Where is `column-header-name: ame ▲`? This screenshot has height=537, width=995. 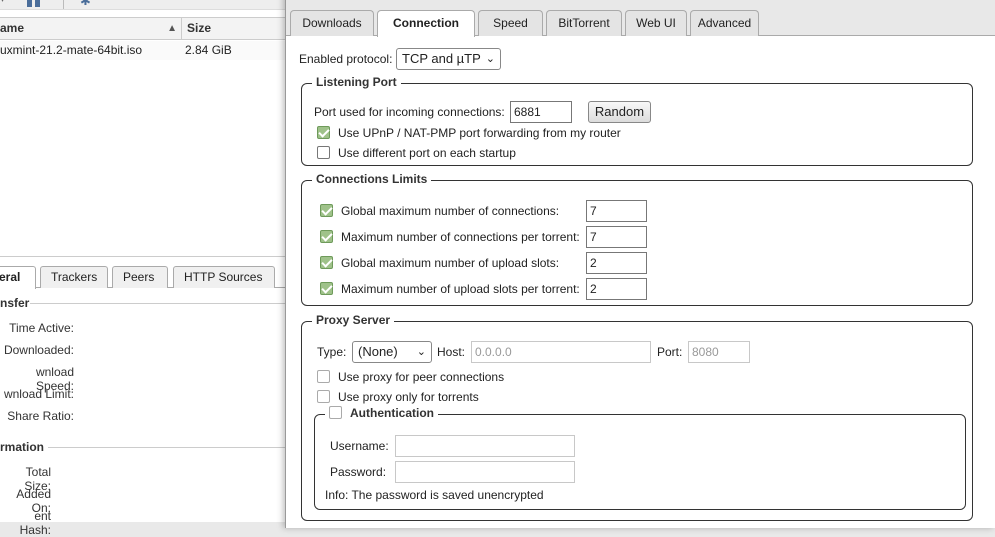 column-header-name: ame ▲ is located at coordinates (91, 28).